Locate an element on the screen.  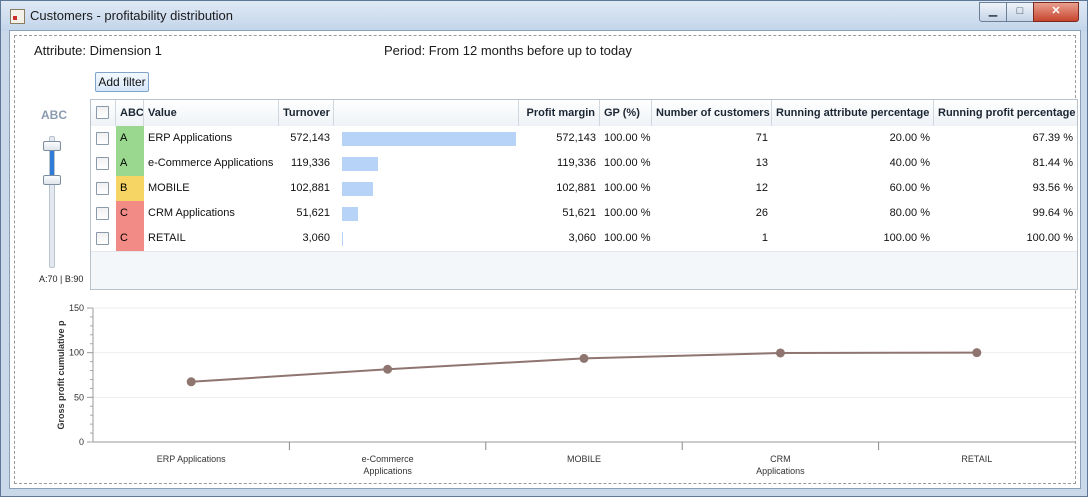
minimize-button: ▁ is located at coordinates (993, 12).